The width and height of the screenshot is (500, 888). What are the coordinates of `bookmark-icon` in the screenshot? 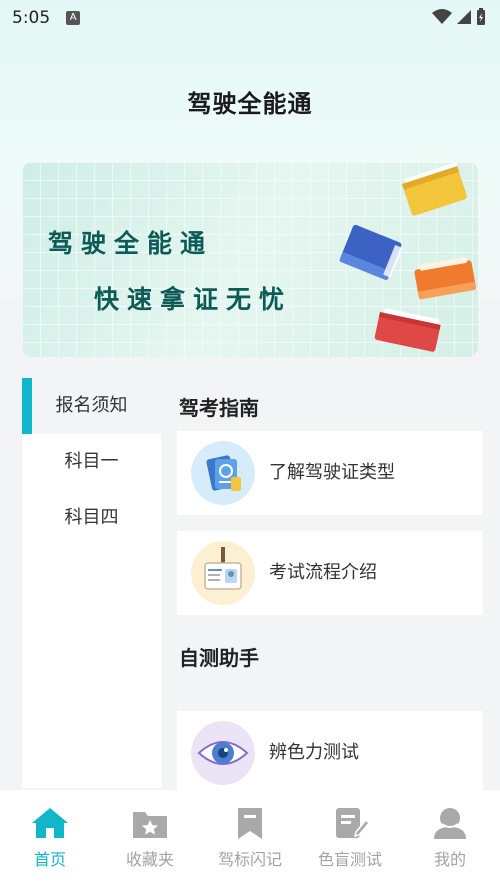 It's located at (250, 823).